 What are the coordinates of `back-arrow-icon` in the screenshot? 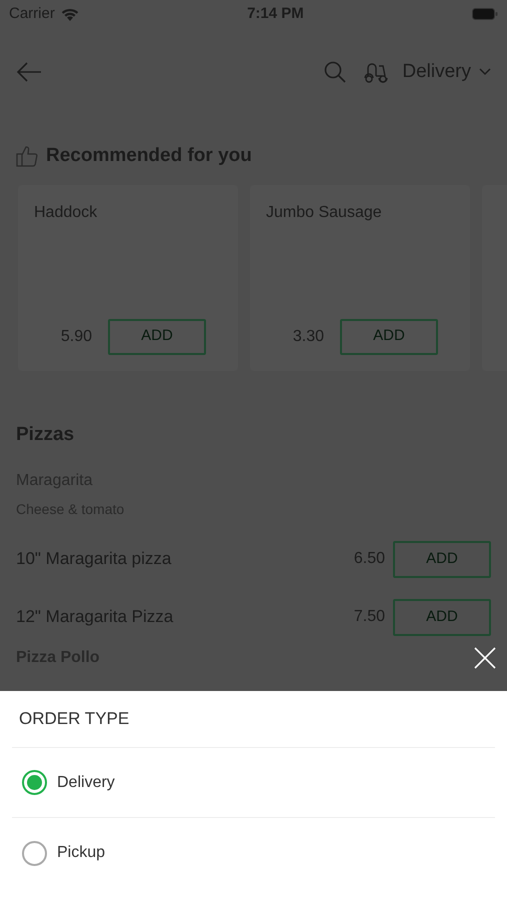 It's located at (29, 72).